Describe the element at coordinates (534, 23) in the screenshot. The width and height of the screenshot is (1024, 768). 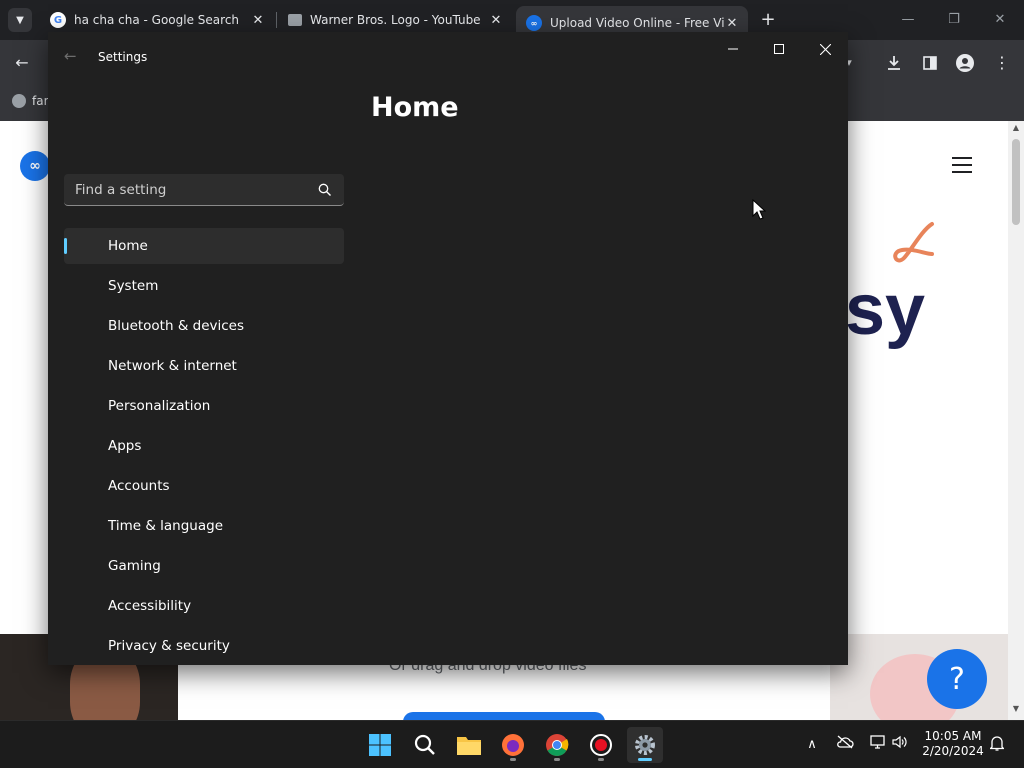
I see `link-icon: ∞` at that location.